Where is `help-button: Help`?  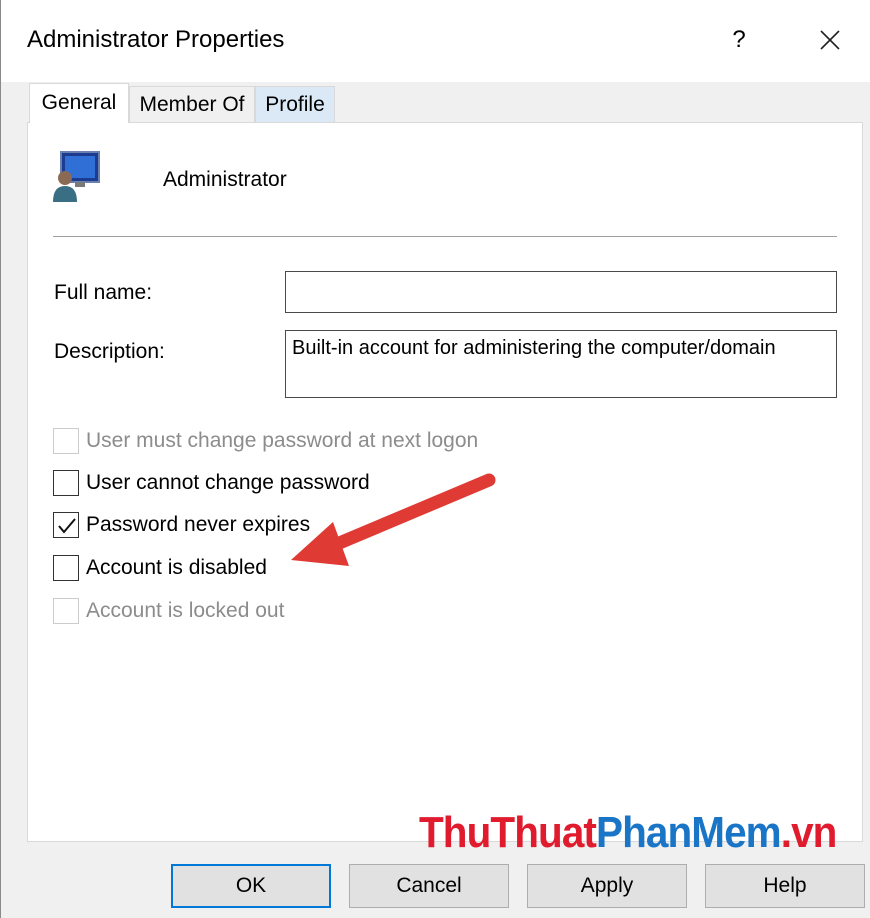
help-button: Help is located at coordinates (785, 886).